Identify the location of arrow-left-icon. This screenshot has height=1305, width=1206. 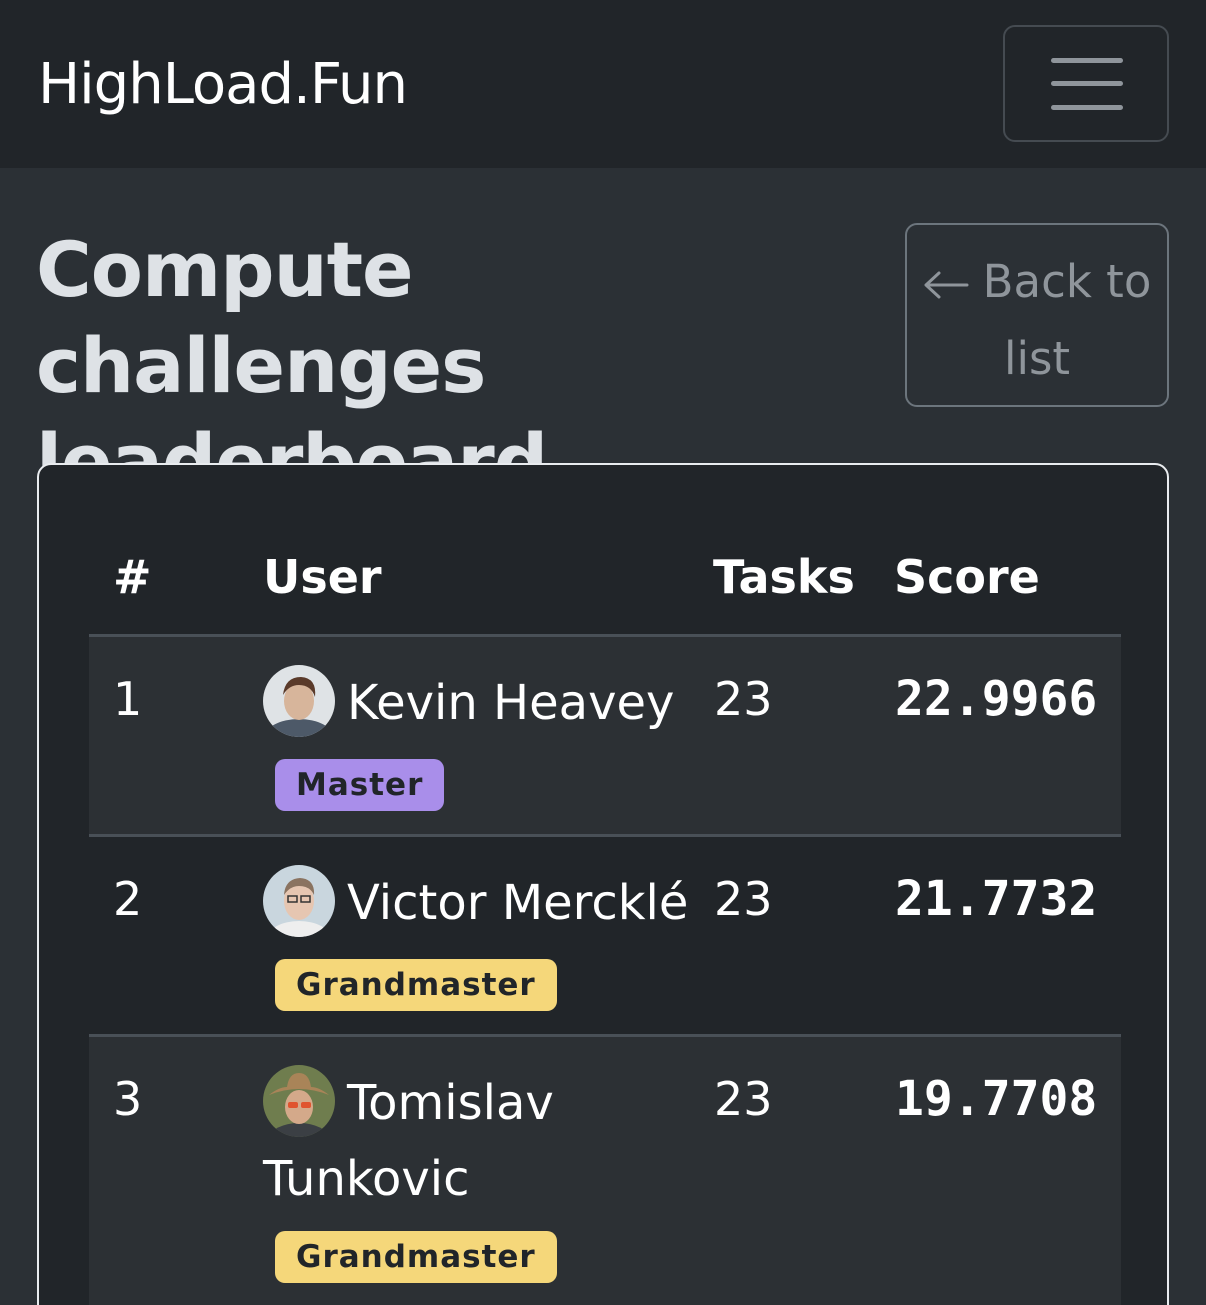
(946, 285).